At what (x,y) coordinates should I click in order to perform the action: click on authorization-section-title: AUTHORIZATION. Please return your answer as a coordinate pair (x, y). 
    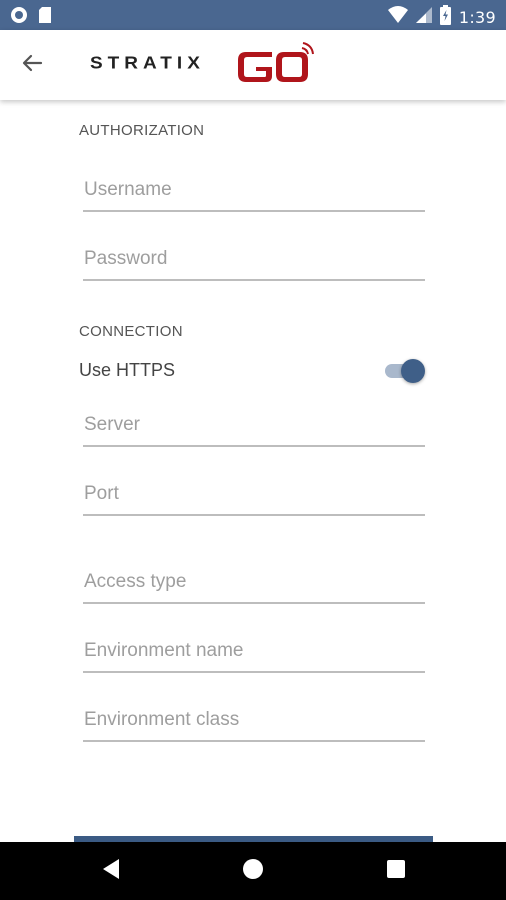
    Looking at the image, I should click on (142, 130).